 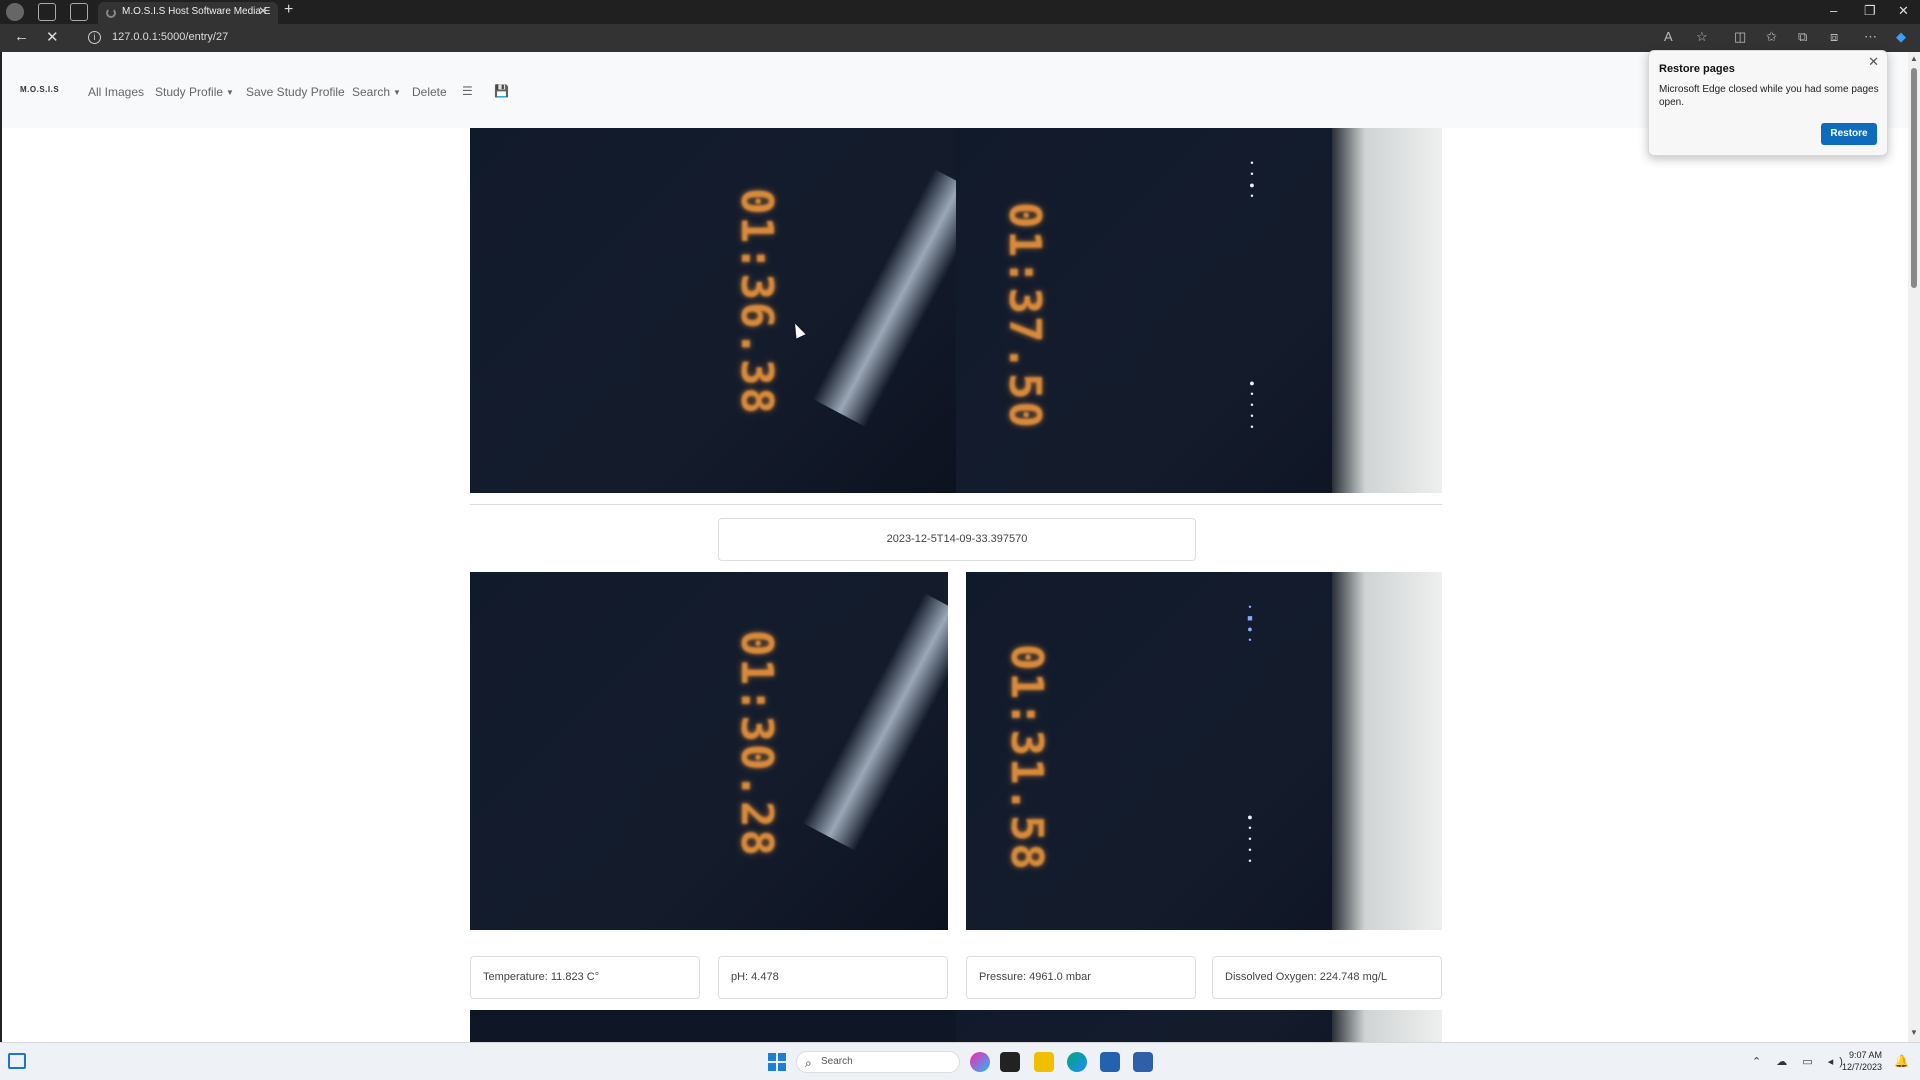 I want to click on camera-image-right: • • ● • ● • • • • 01:37.50, so click(x=1199, y=310).